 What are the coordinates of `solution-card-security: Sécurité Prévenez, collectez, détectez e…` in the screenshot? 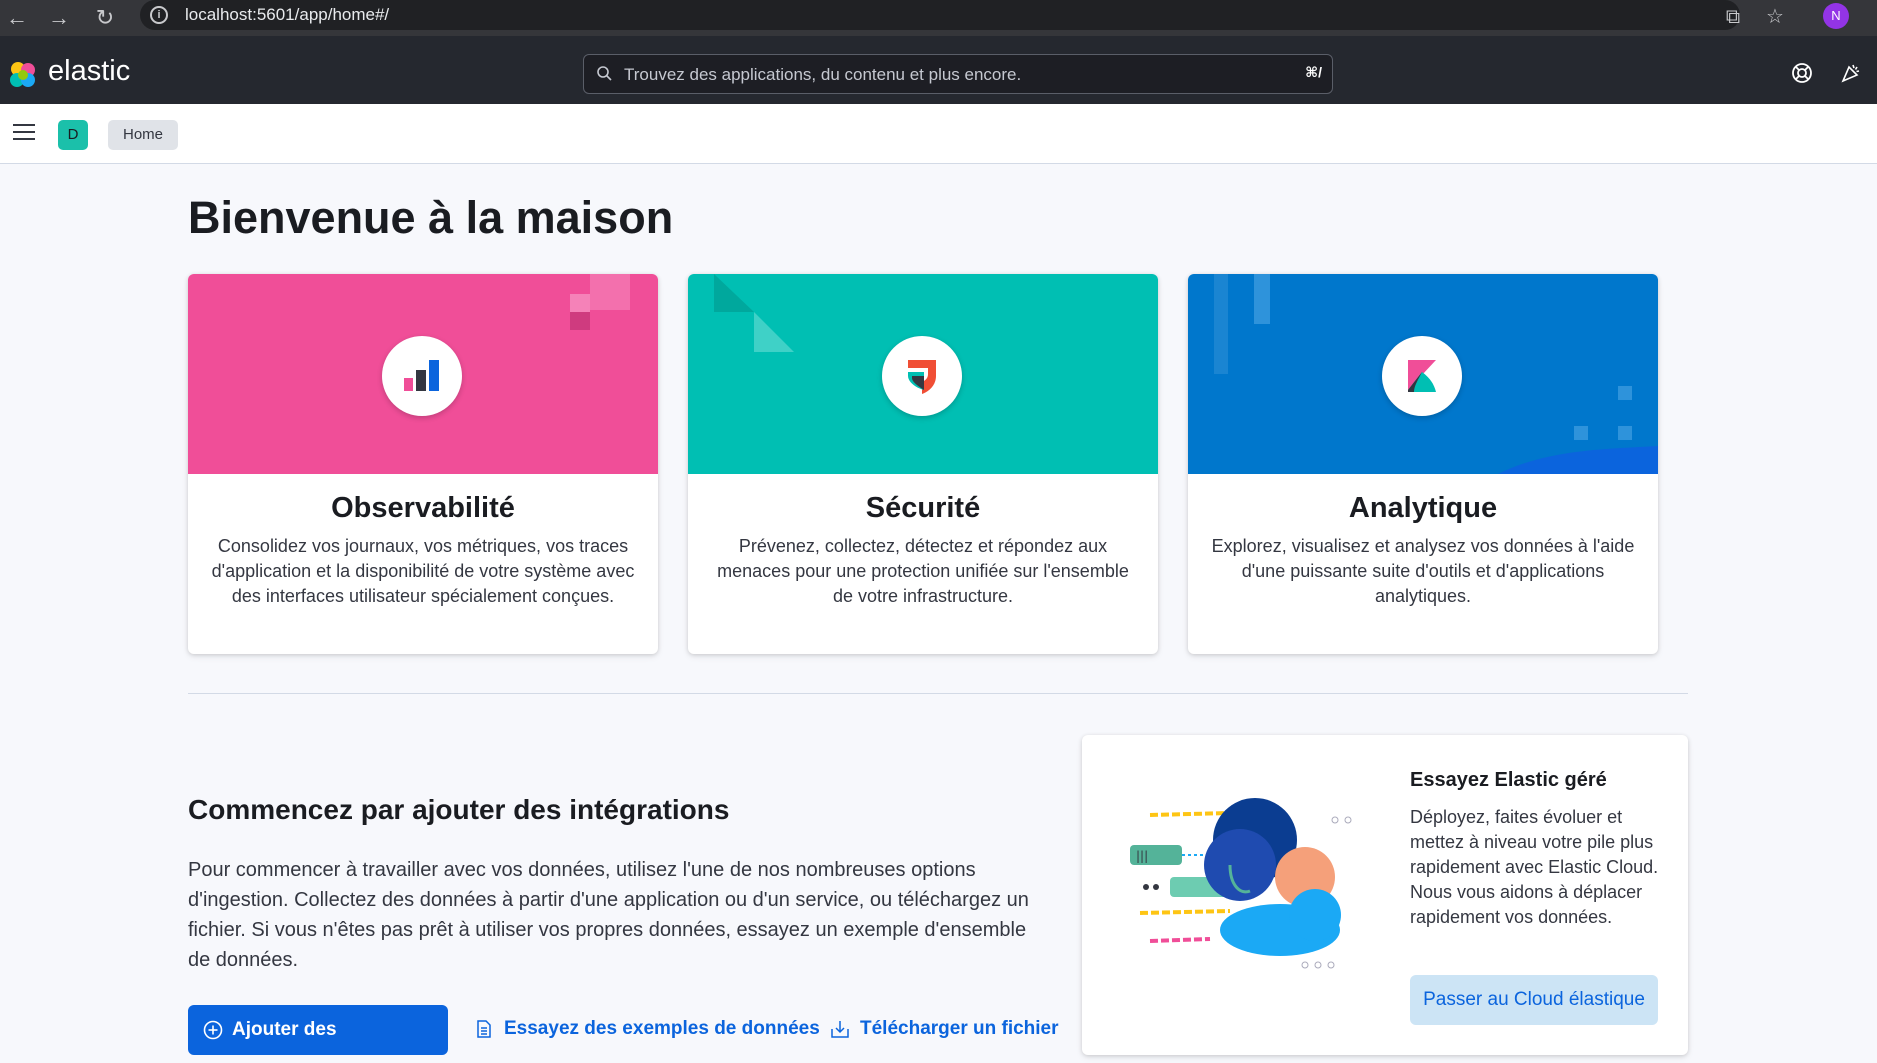 It's located at (923, 464).